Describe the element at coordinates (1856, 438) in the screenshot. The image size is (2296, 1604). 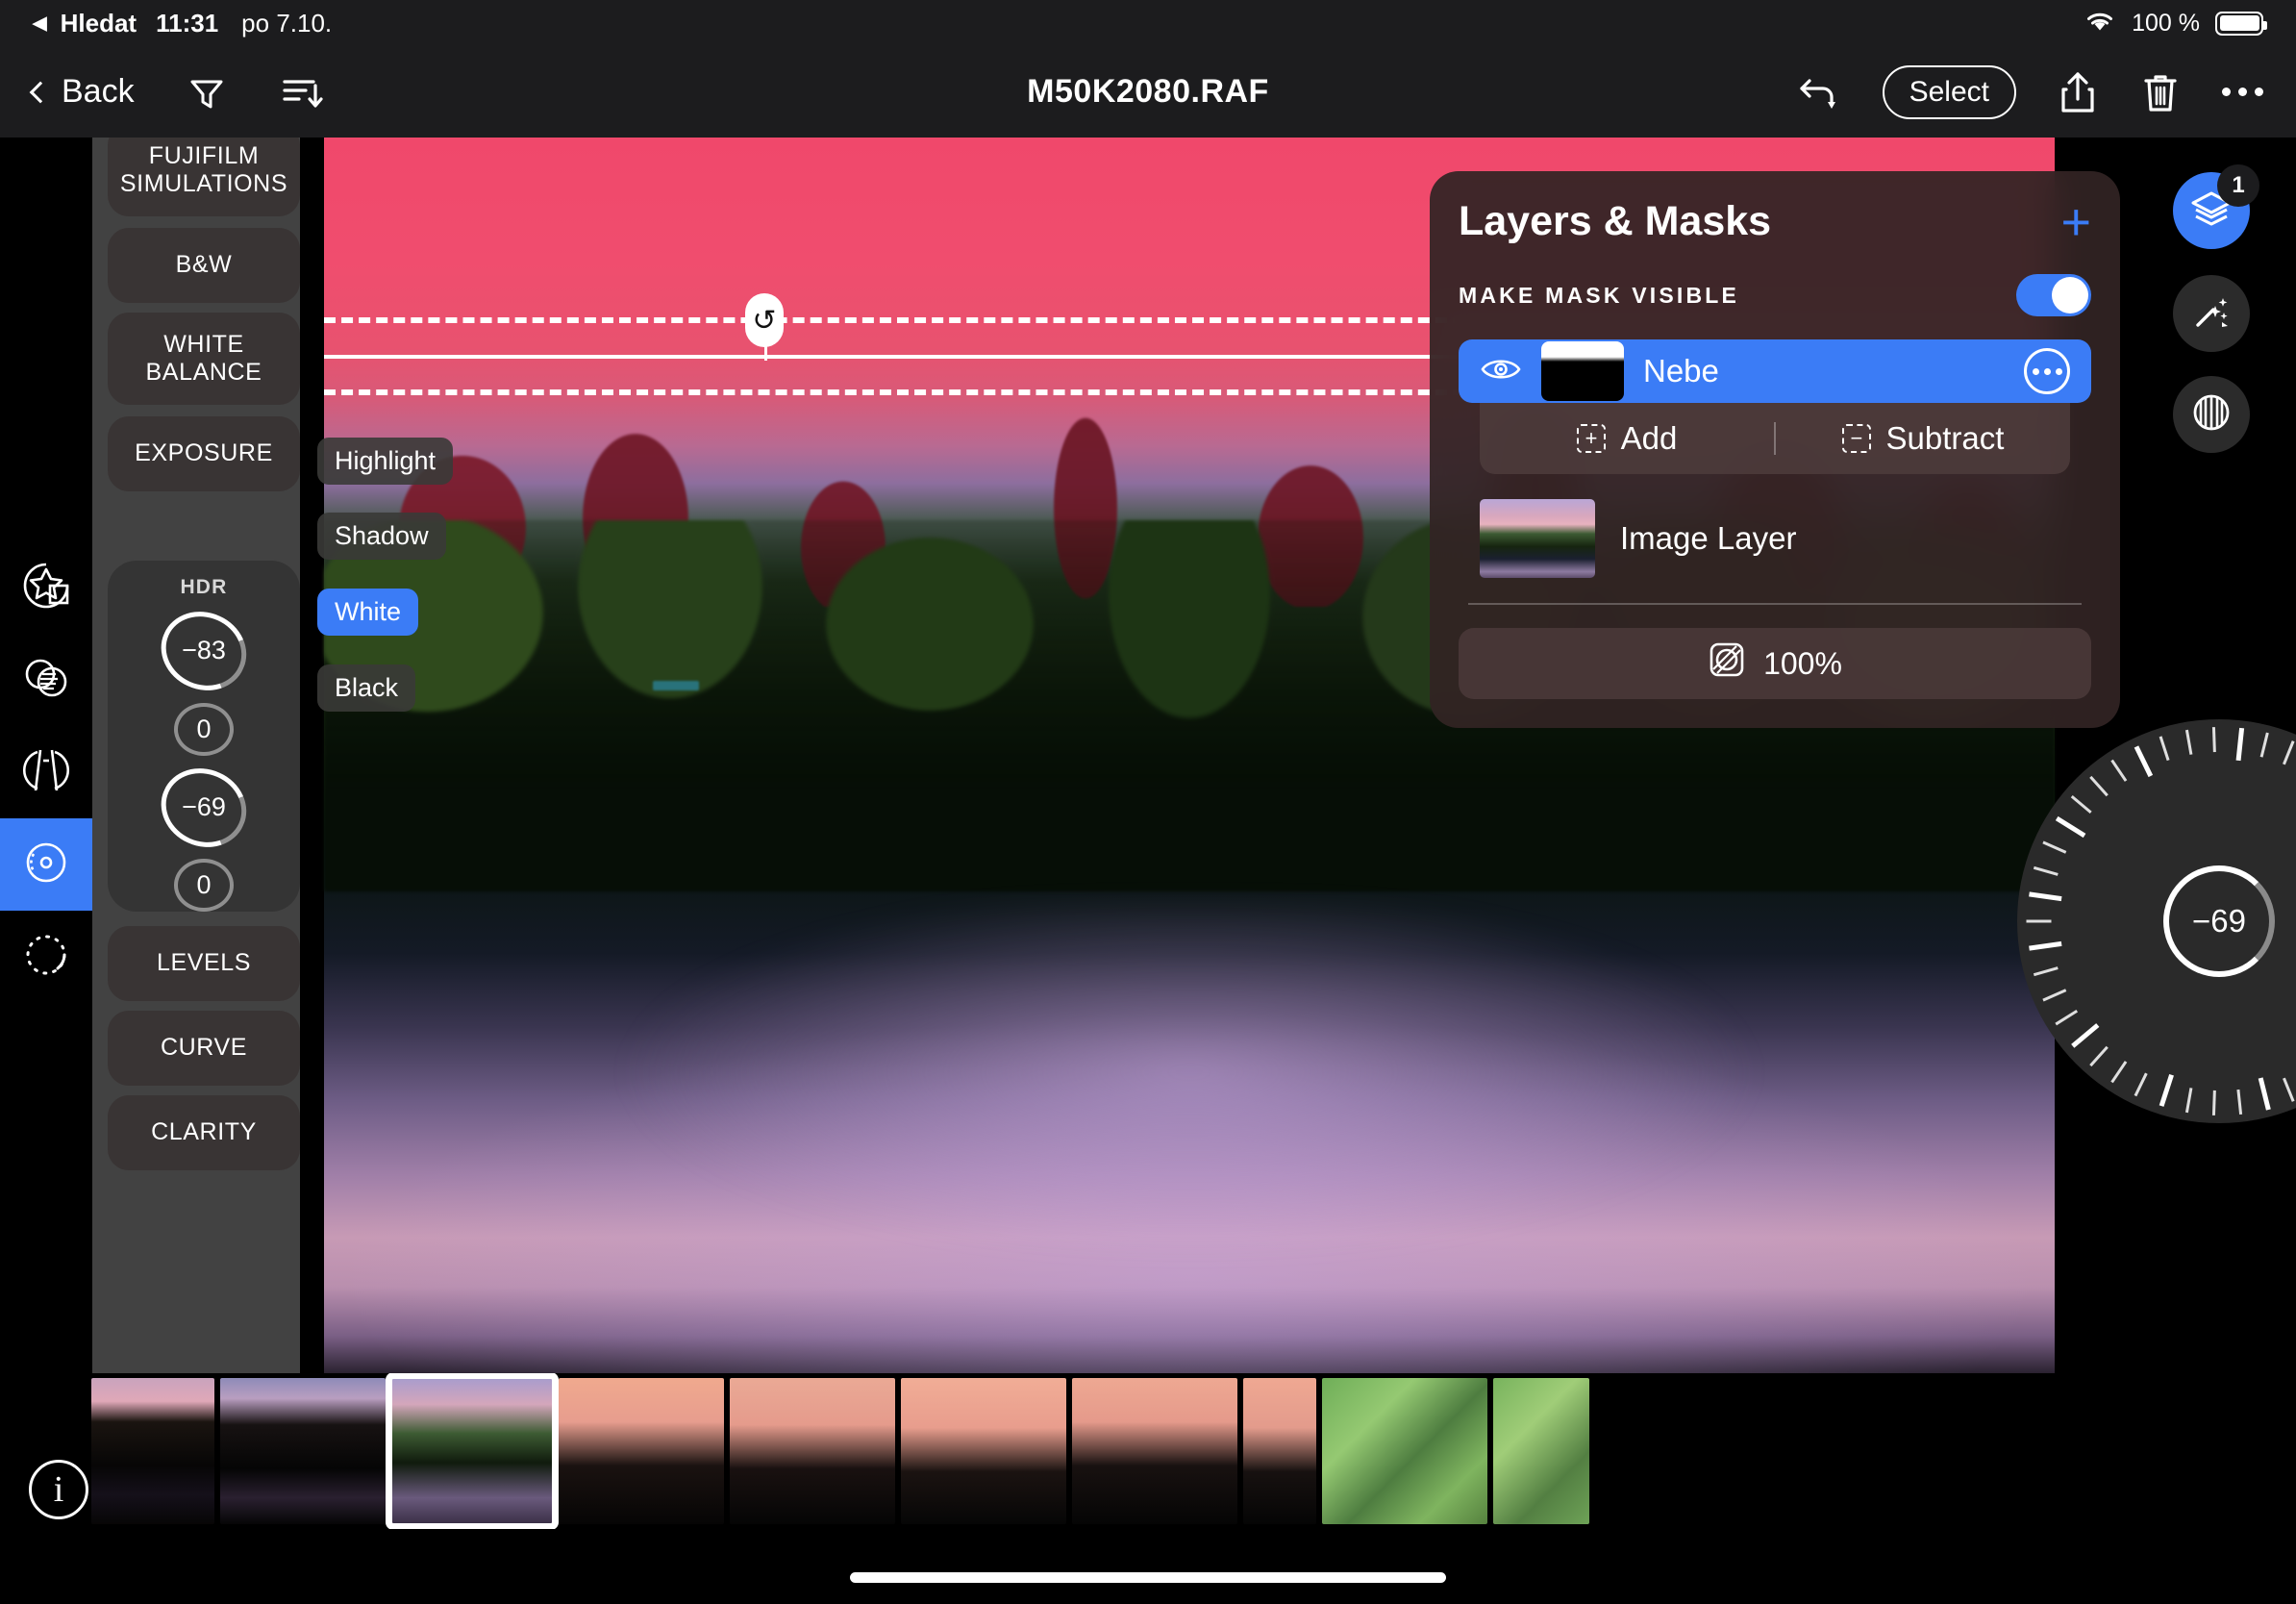
I see `subtract-square-icon: −` at that location.